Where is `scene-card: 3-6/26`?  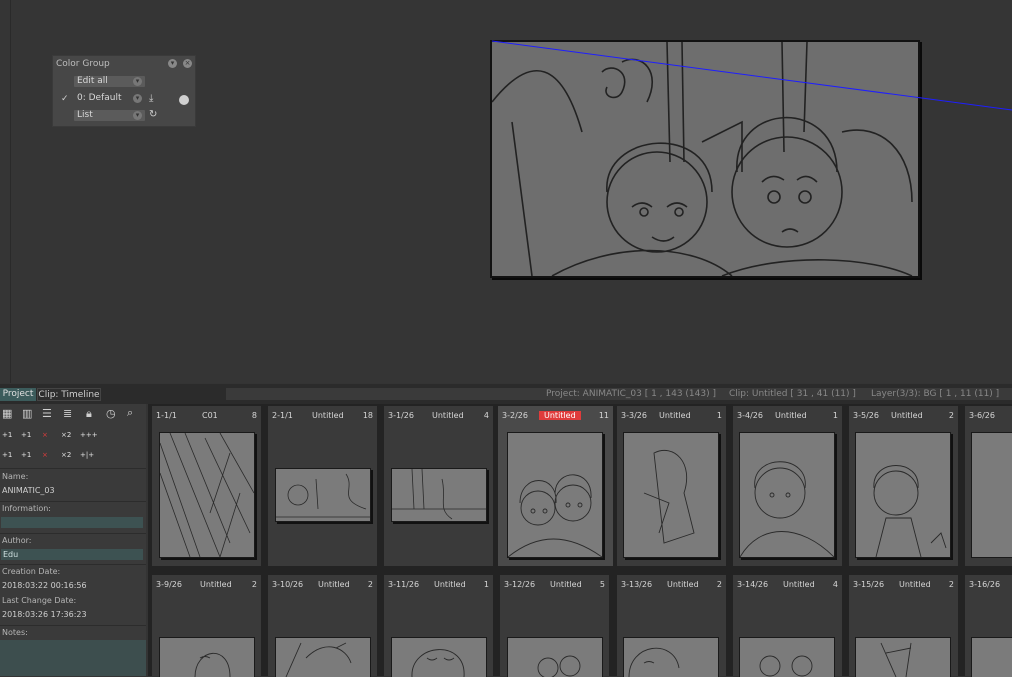
scene-card: 3-6/26 is located at coordinates (988, 486).